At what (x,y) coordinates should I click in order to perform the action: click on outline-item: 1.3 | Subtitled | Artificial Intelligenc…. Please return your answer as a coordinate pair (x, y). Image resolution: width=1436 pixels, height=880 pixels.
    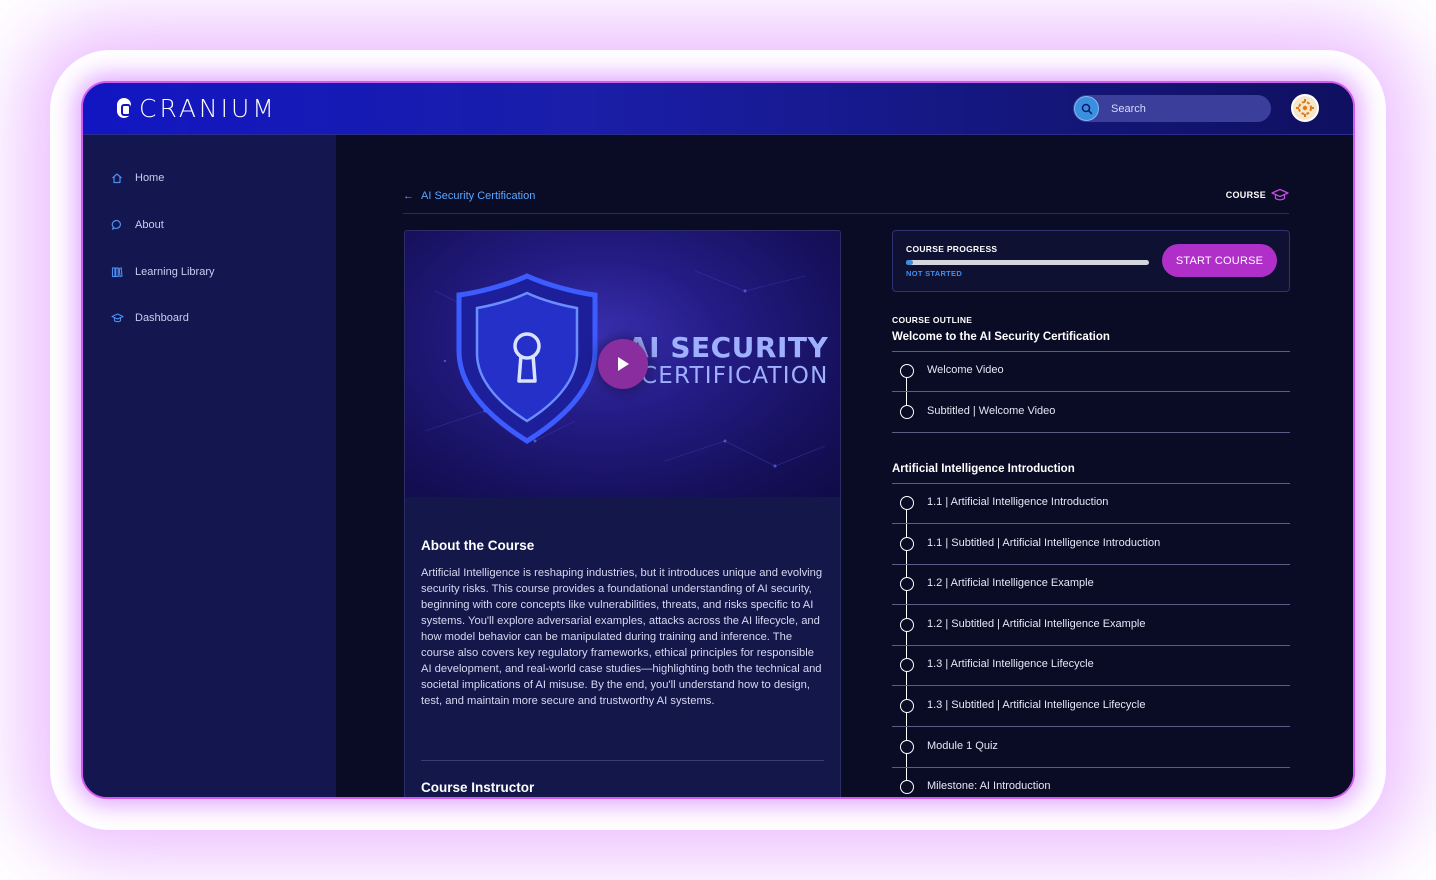
    Looking at the image, I should click on (1091, 706).